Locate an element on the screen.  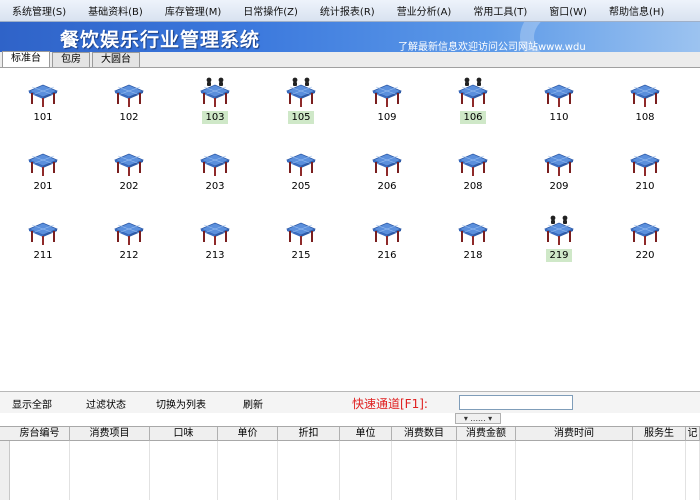
menu-item: 系统管理(S) is located at coordinates (39, 10).